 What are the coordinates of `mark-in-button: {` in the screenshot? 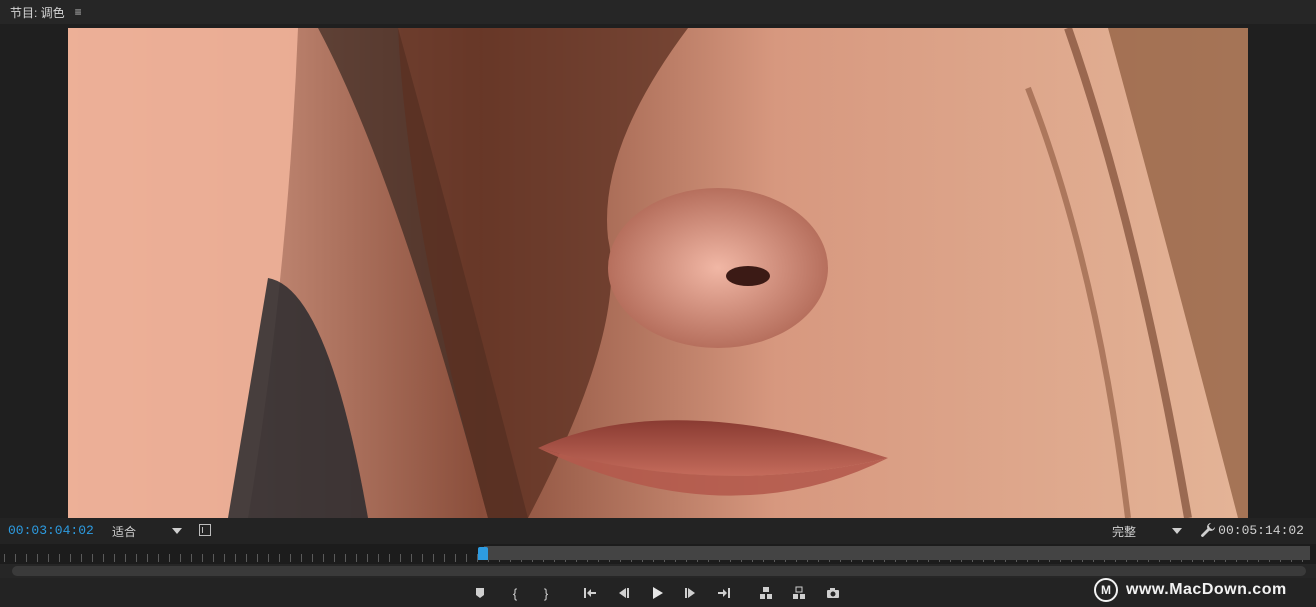 It's located at (515, 593).